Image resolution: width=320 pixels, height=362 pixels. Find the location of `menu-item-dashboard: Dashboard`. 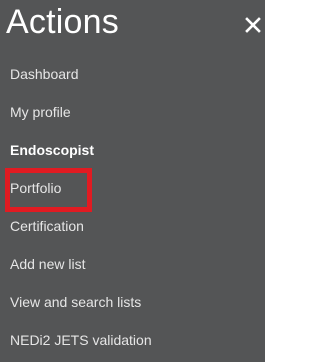

menu-item-dashboard: Dashboard is located at coordinates (132, 76).